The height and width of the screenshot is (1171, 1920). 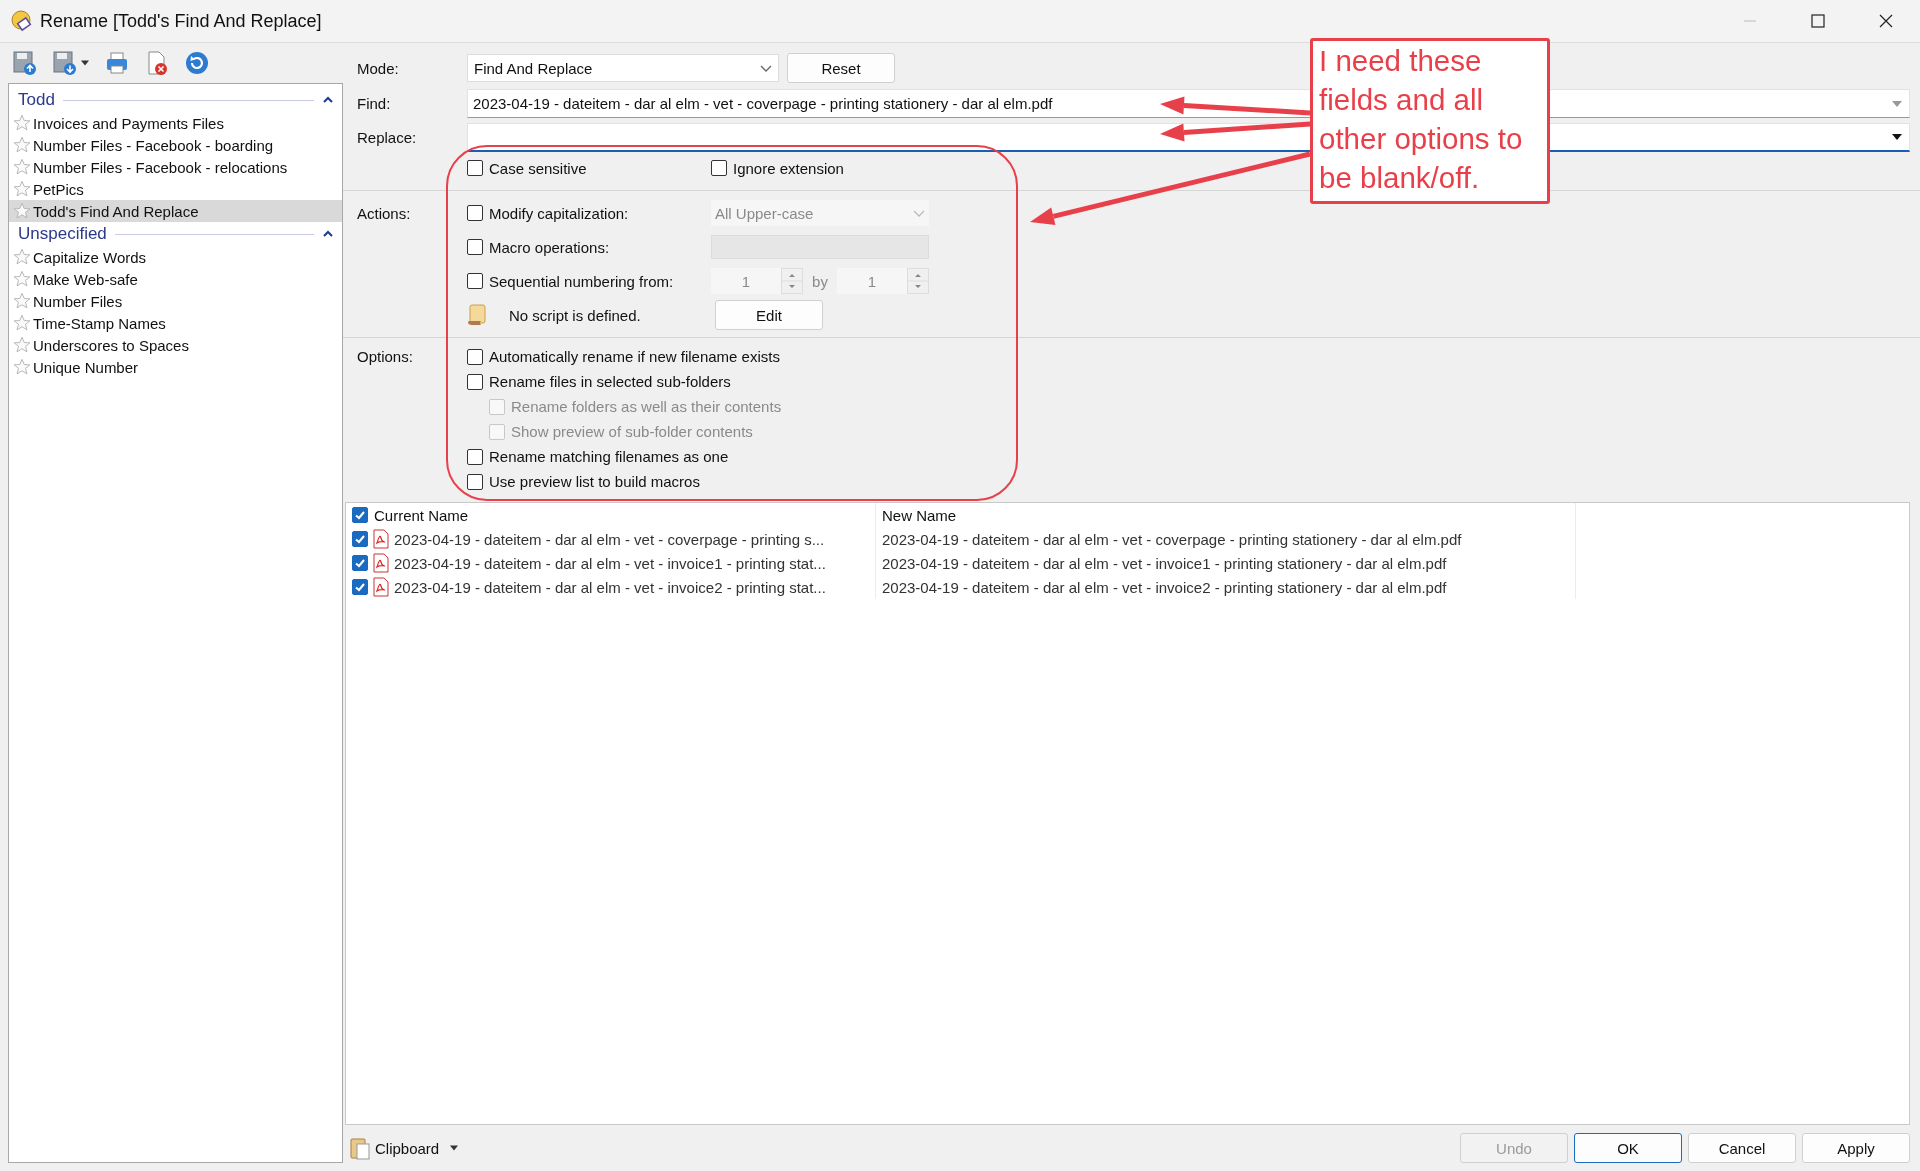 I want to click on dialog-button: OK, so click(x=1628, y=1148).